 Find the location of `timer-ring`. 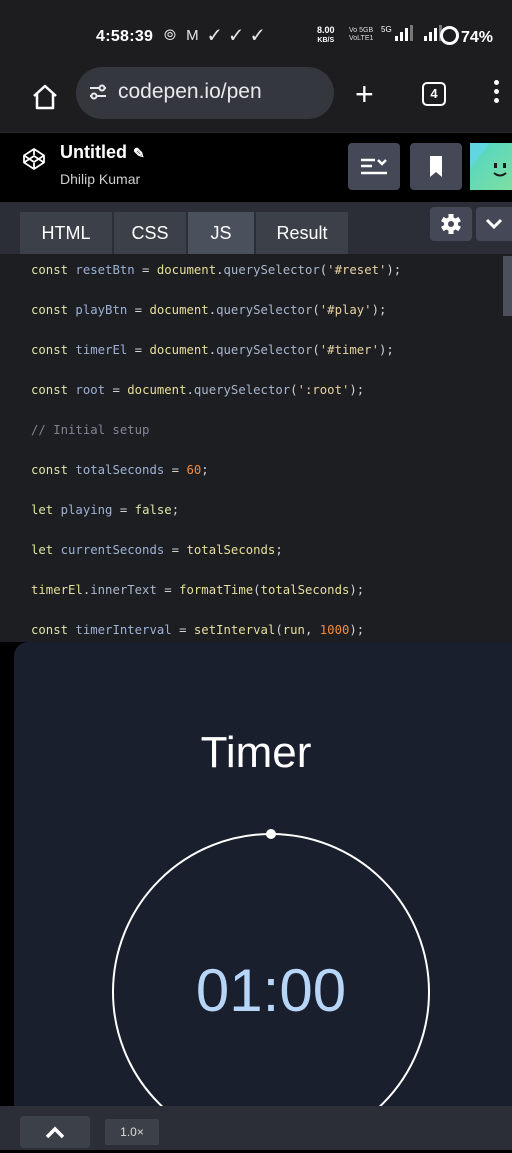

timer-ring is located at coordinates (271, 967).